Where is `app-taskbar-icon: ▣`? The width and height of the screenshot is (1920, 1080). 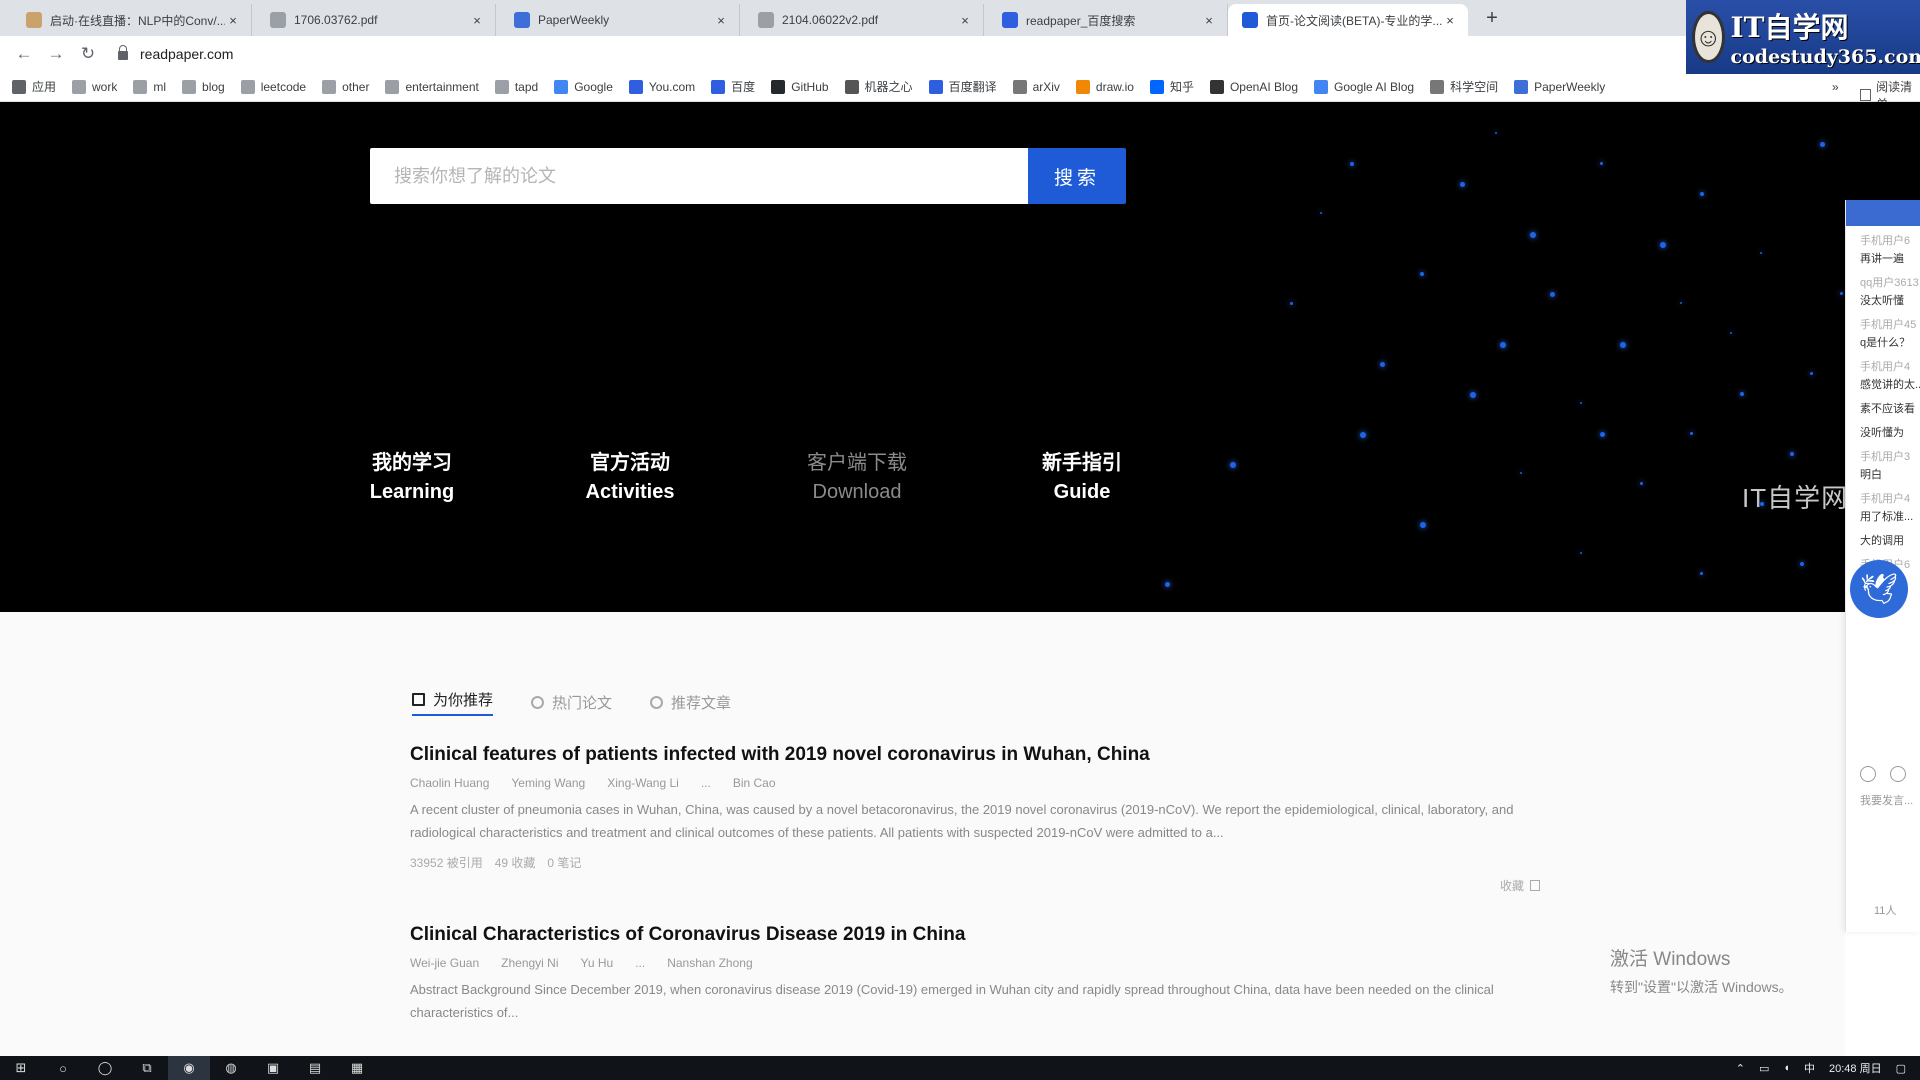
app-taskbar-icon: ▣ is located at coordinates (273, 1068).